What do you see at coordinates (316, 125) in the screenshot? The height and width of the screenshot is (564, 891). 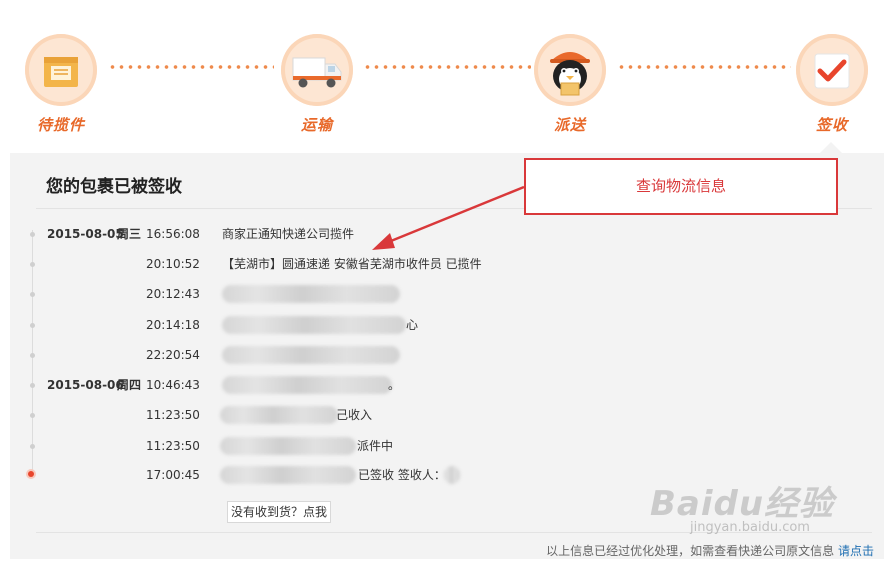 I see `step-label: 运输` at bounding box center [316, 125].